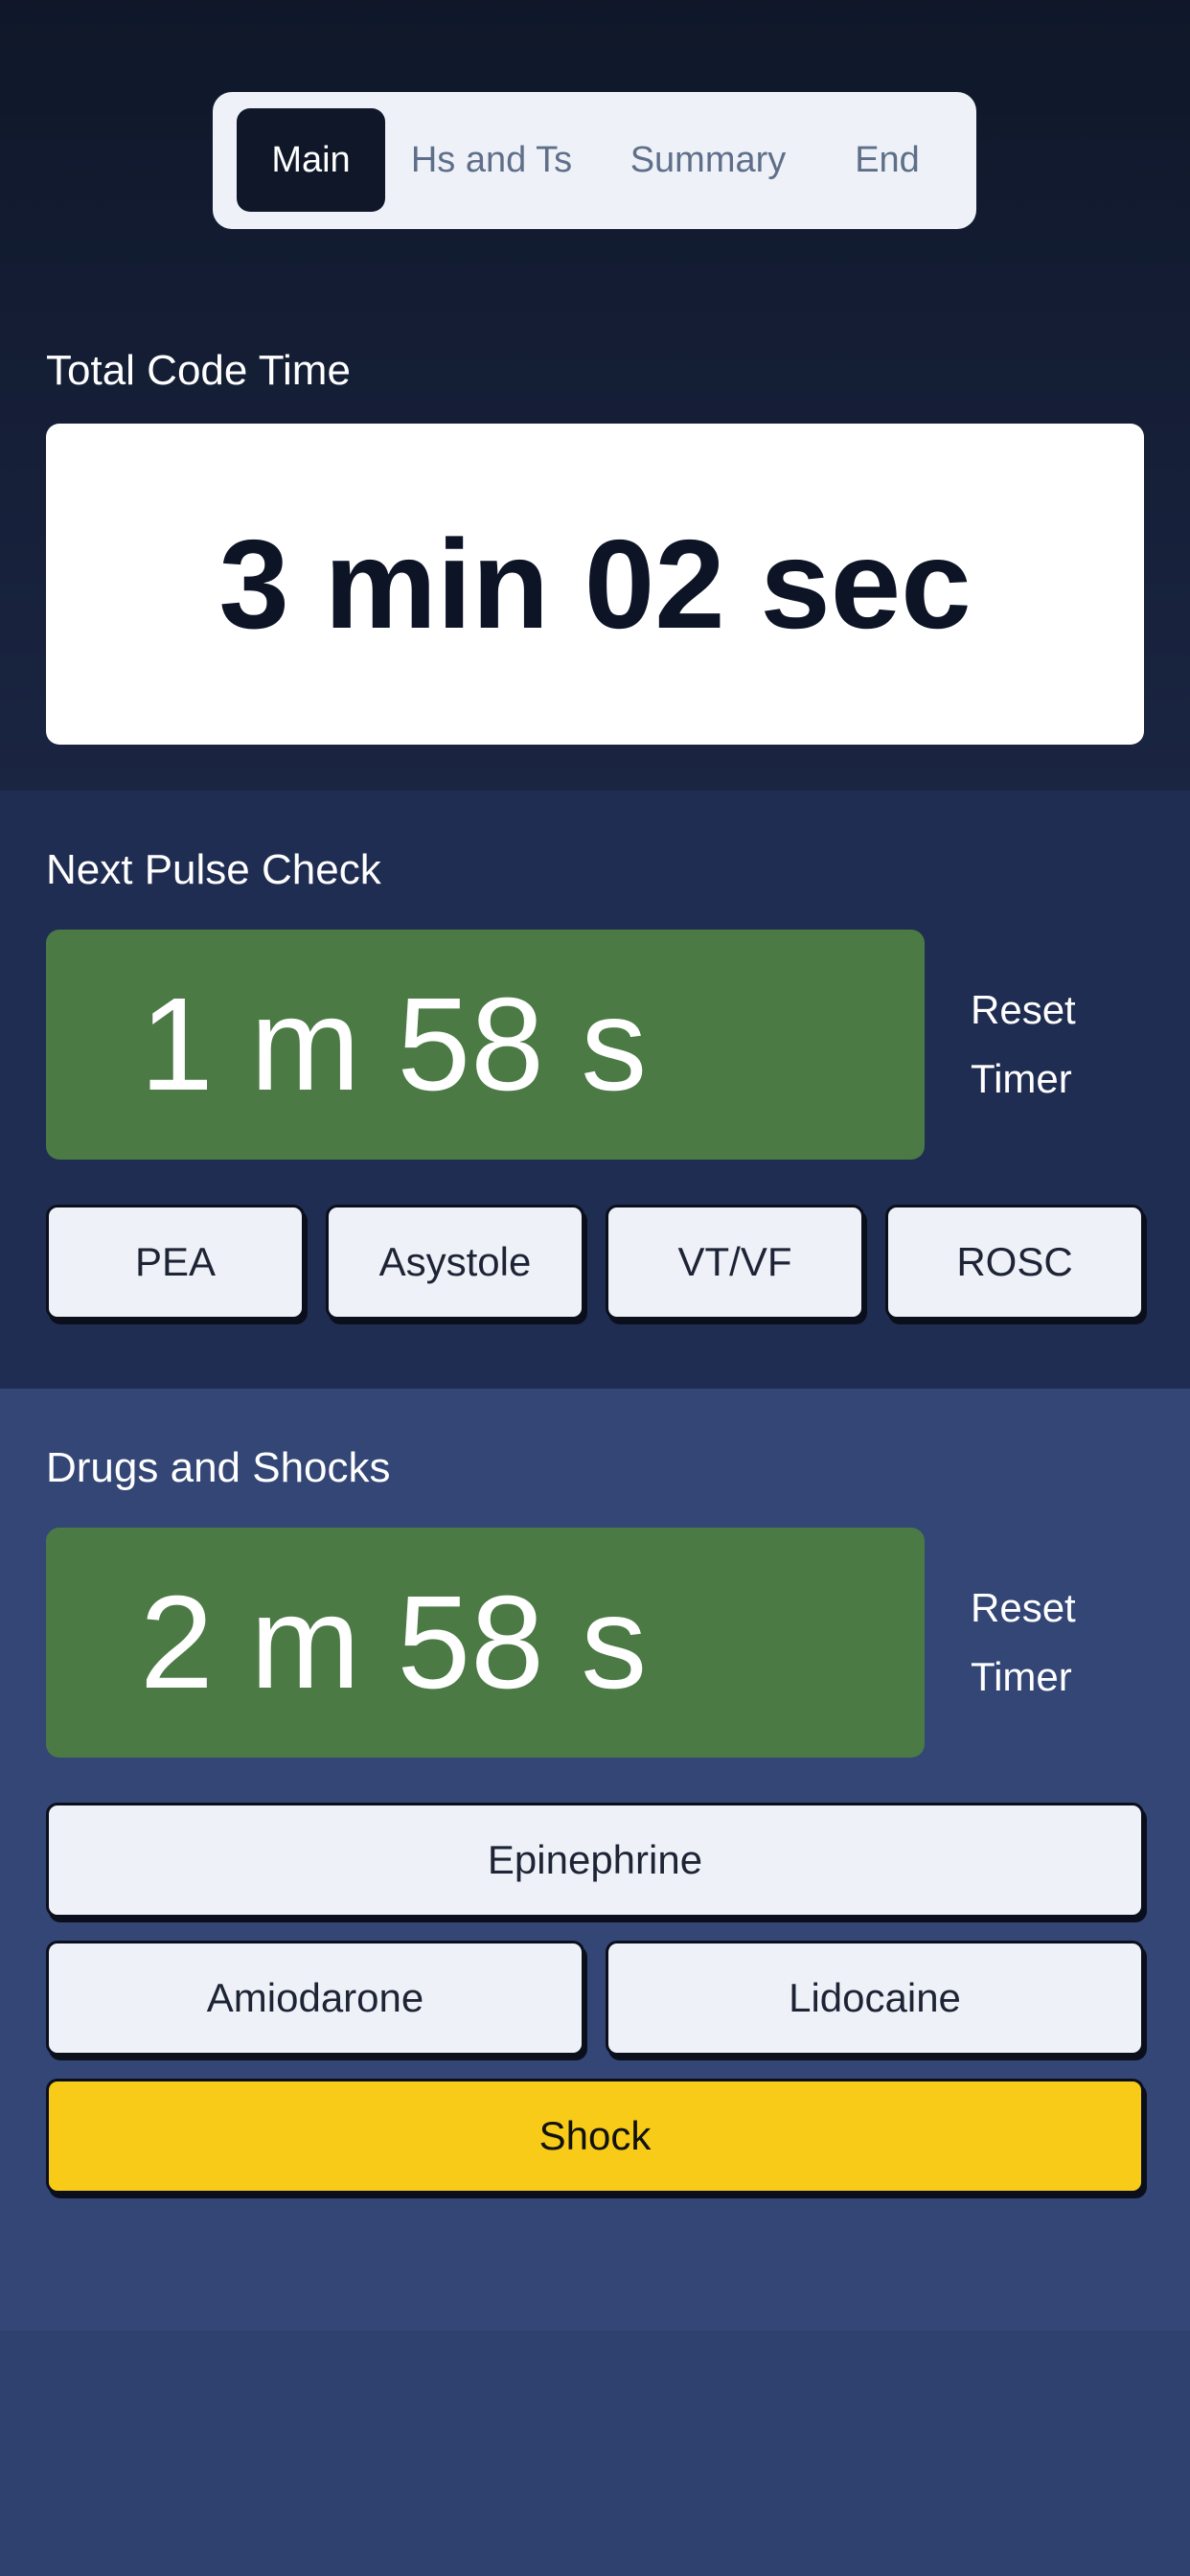  Describe the element at coordinates (595, 2453) in the screenshot. I see `footer-band` at that location.